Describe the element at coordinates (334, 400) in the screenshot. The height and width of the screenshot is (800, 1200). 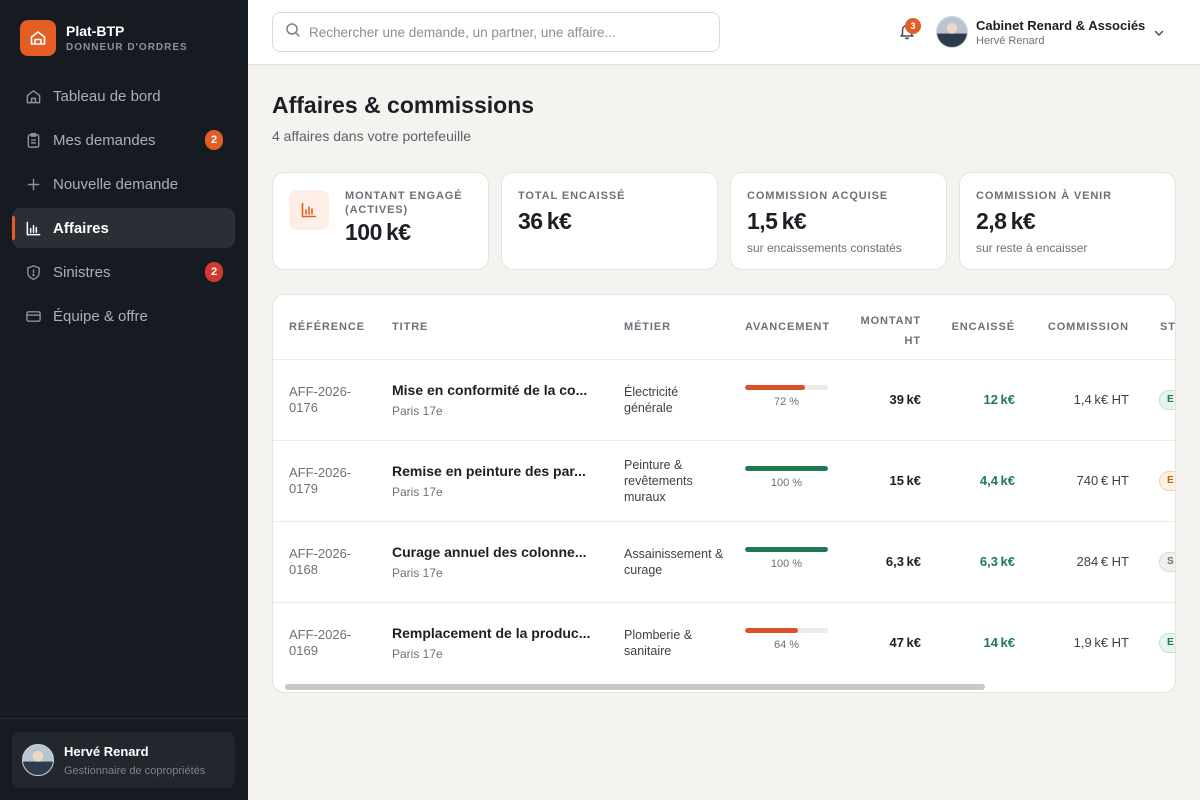
I see `reference: AFF-2026- 0176` at that location.